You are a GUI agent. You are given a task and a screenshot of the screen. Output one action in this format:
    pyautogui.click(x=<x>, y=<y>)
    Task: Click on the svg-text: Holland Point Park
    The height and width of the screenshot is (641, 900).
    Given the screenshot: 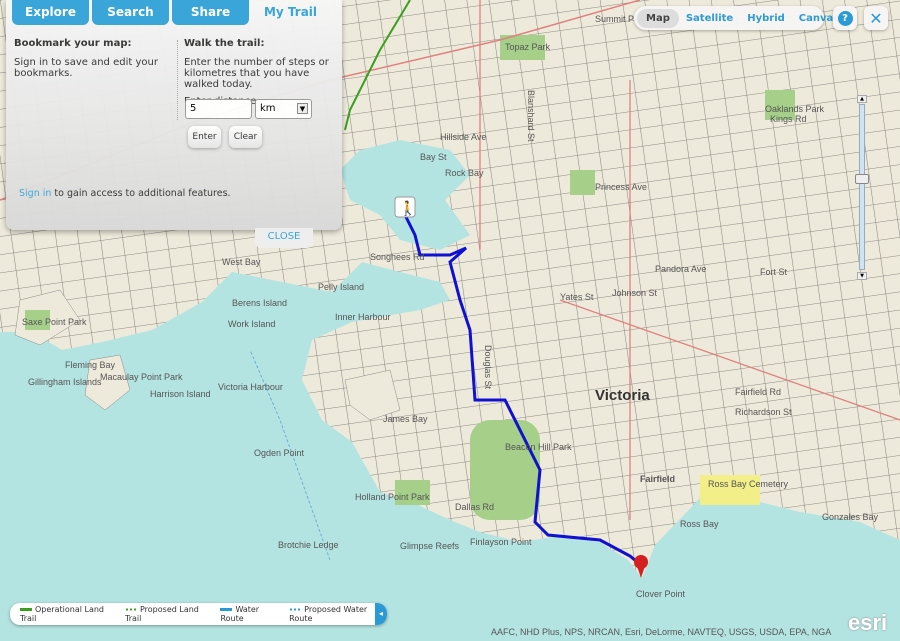 What is the action you would take?
    pyautogui.click(x=392, y=497)
    